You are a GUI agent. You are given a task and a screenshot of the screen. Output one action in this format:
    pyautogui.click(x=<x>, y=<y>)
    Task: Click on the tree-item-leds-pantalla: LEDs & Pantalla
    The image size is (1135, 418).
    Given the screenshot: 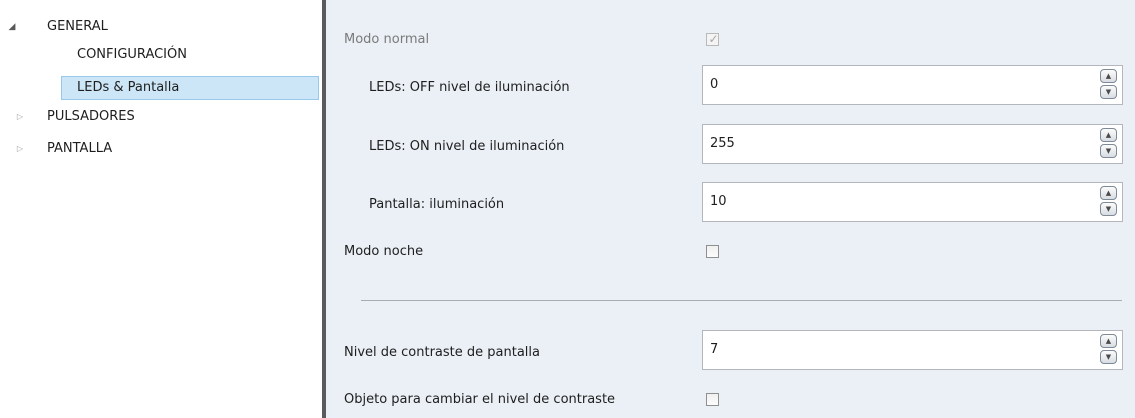 What is the action you would take?
    pyautogui.click(x=190, y=88)
    